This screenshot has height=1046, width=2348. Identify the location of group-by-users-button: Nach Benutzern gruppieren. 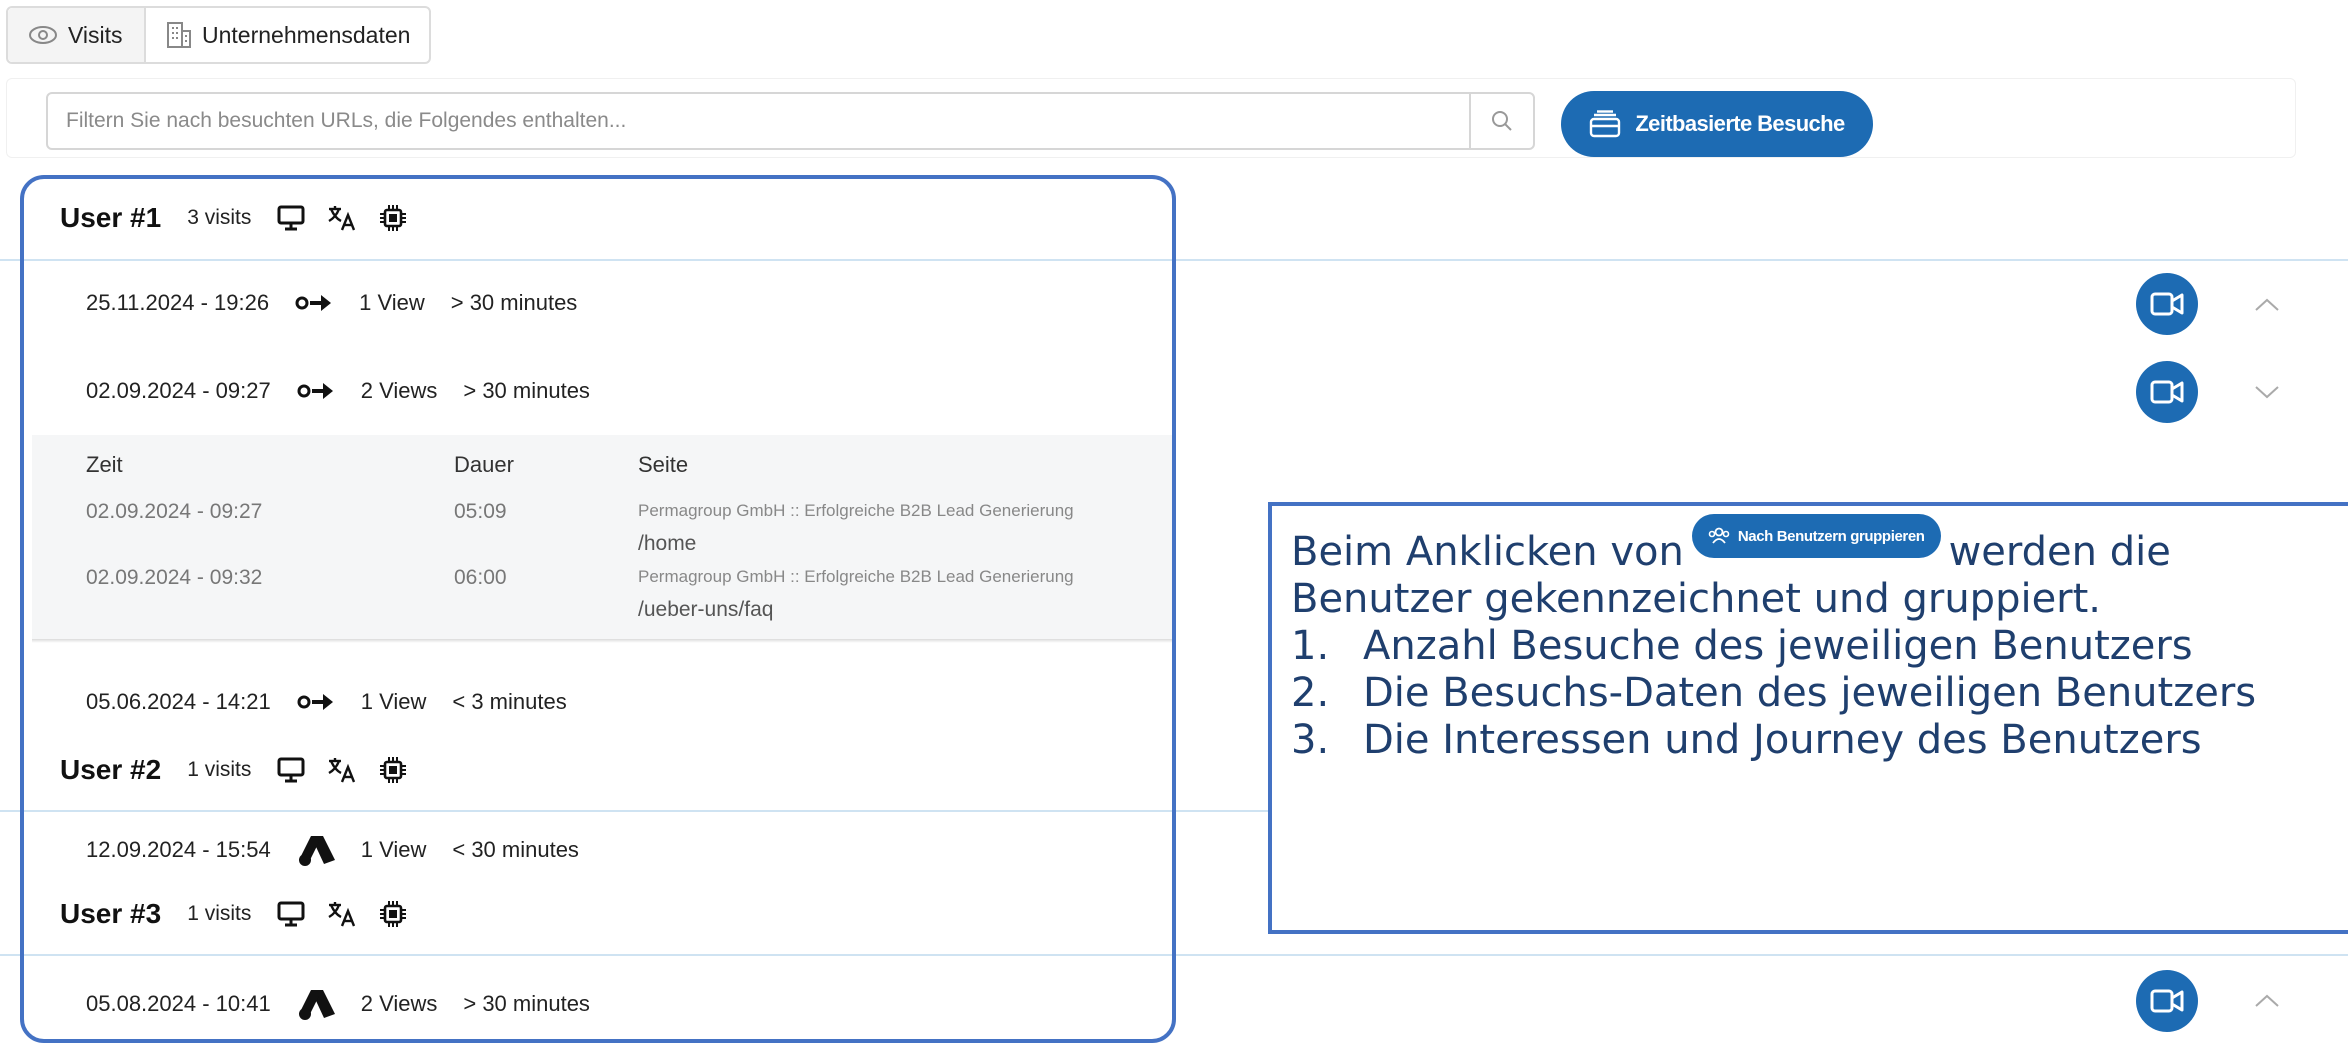
(1816, 536).